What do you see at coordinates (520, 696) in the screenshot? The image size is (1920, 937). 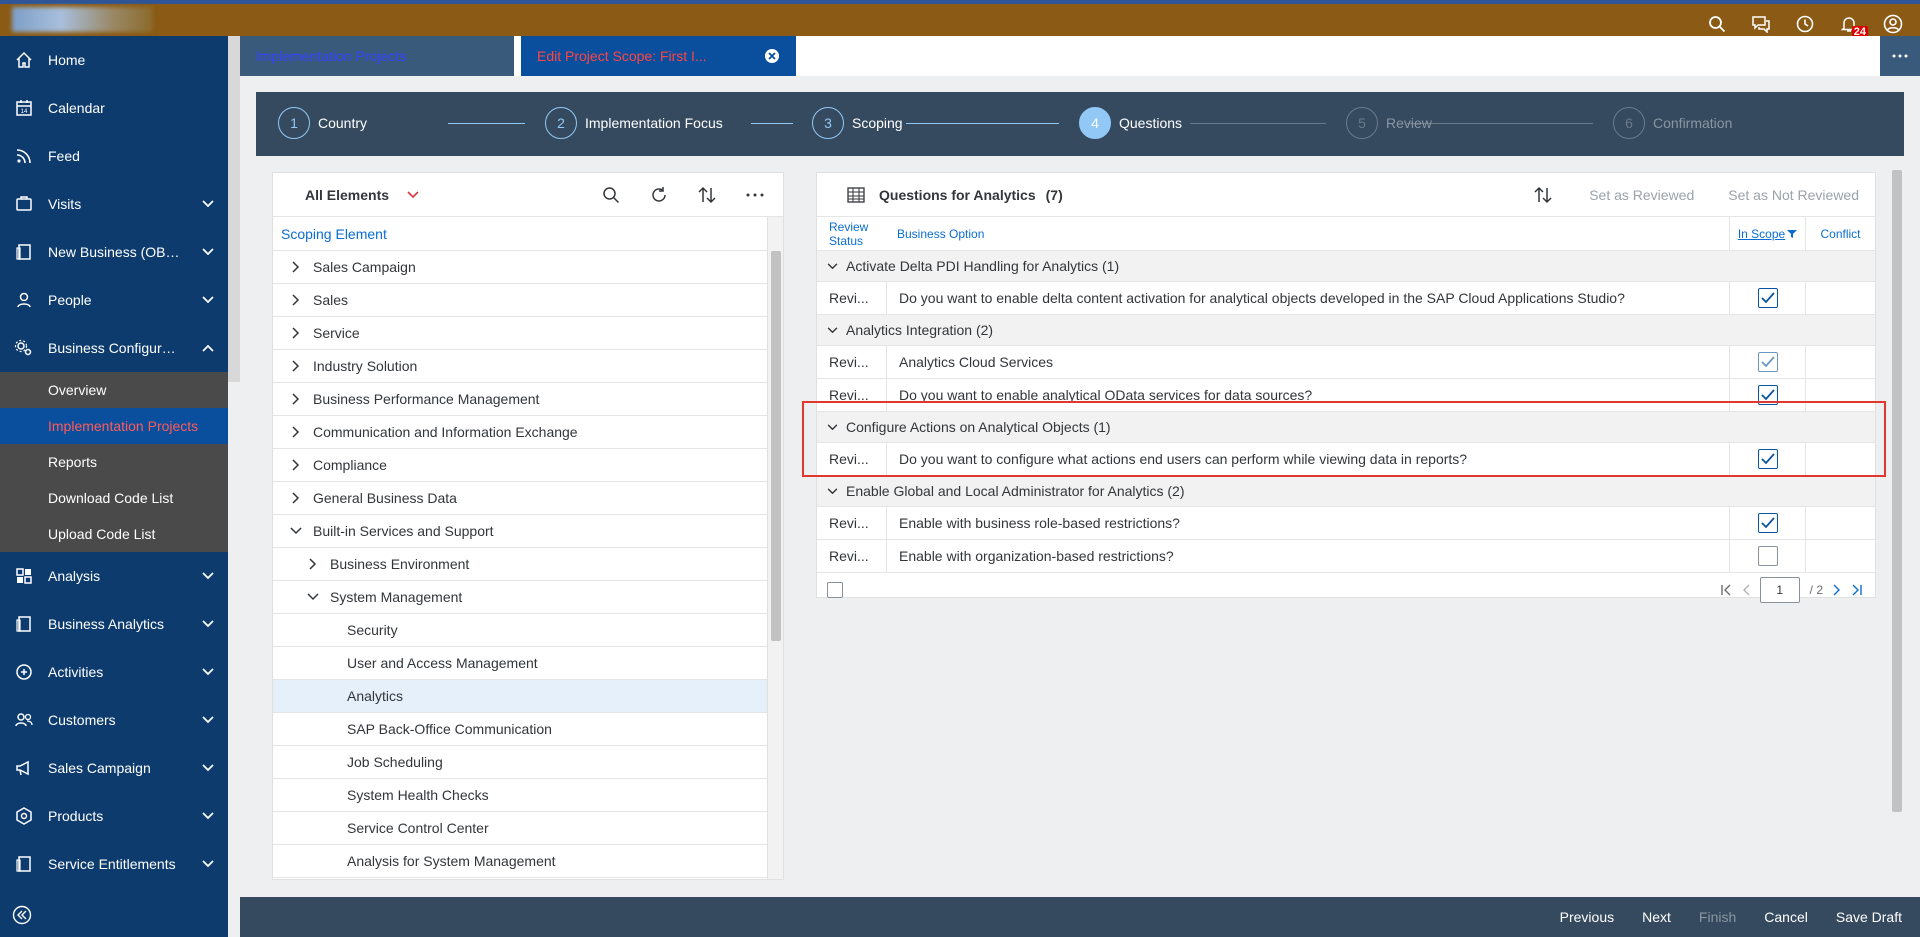 I see `tree-leaf-selected: Analytics` at bounding box center [520, 696].